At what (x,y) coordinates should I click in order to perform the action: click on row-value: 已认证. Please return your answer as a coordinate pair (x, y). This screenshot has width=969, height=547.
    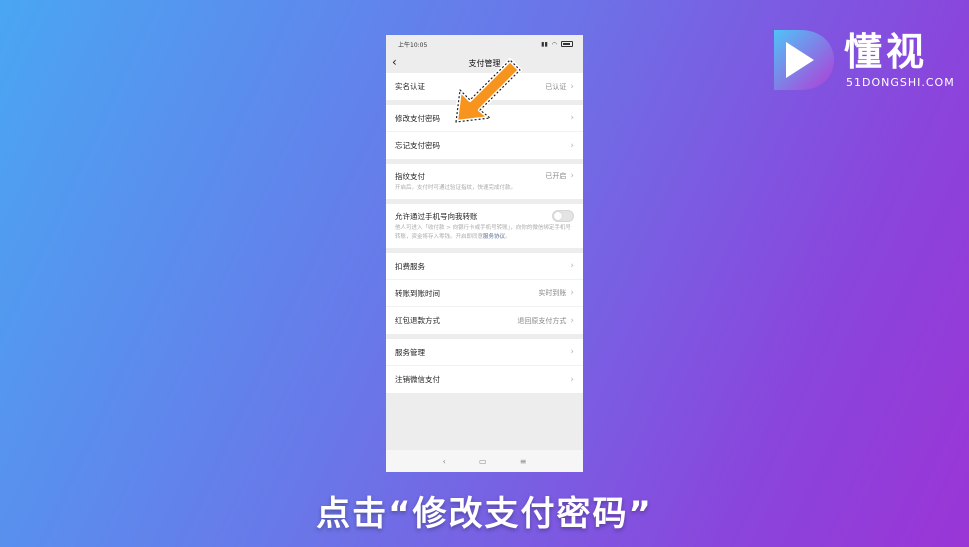
    Looking at the image, I should click on (556, 86).